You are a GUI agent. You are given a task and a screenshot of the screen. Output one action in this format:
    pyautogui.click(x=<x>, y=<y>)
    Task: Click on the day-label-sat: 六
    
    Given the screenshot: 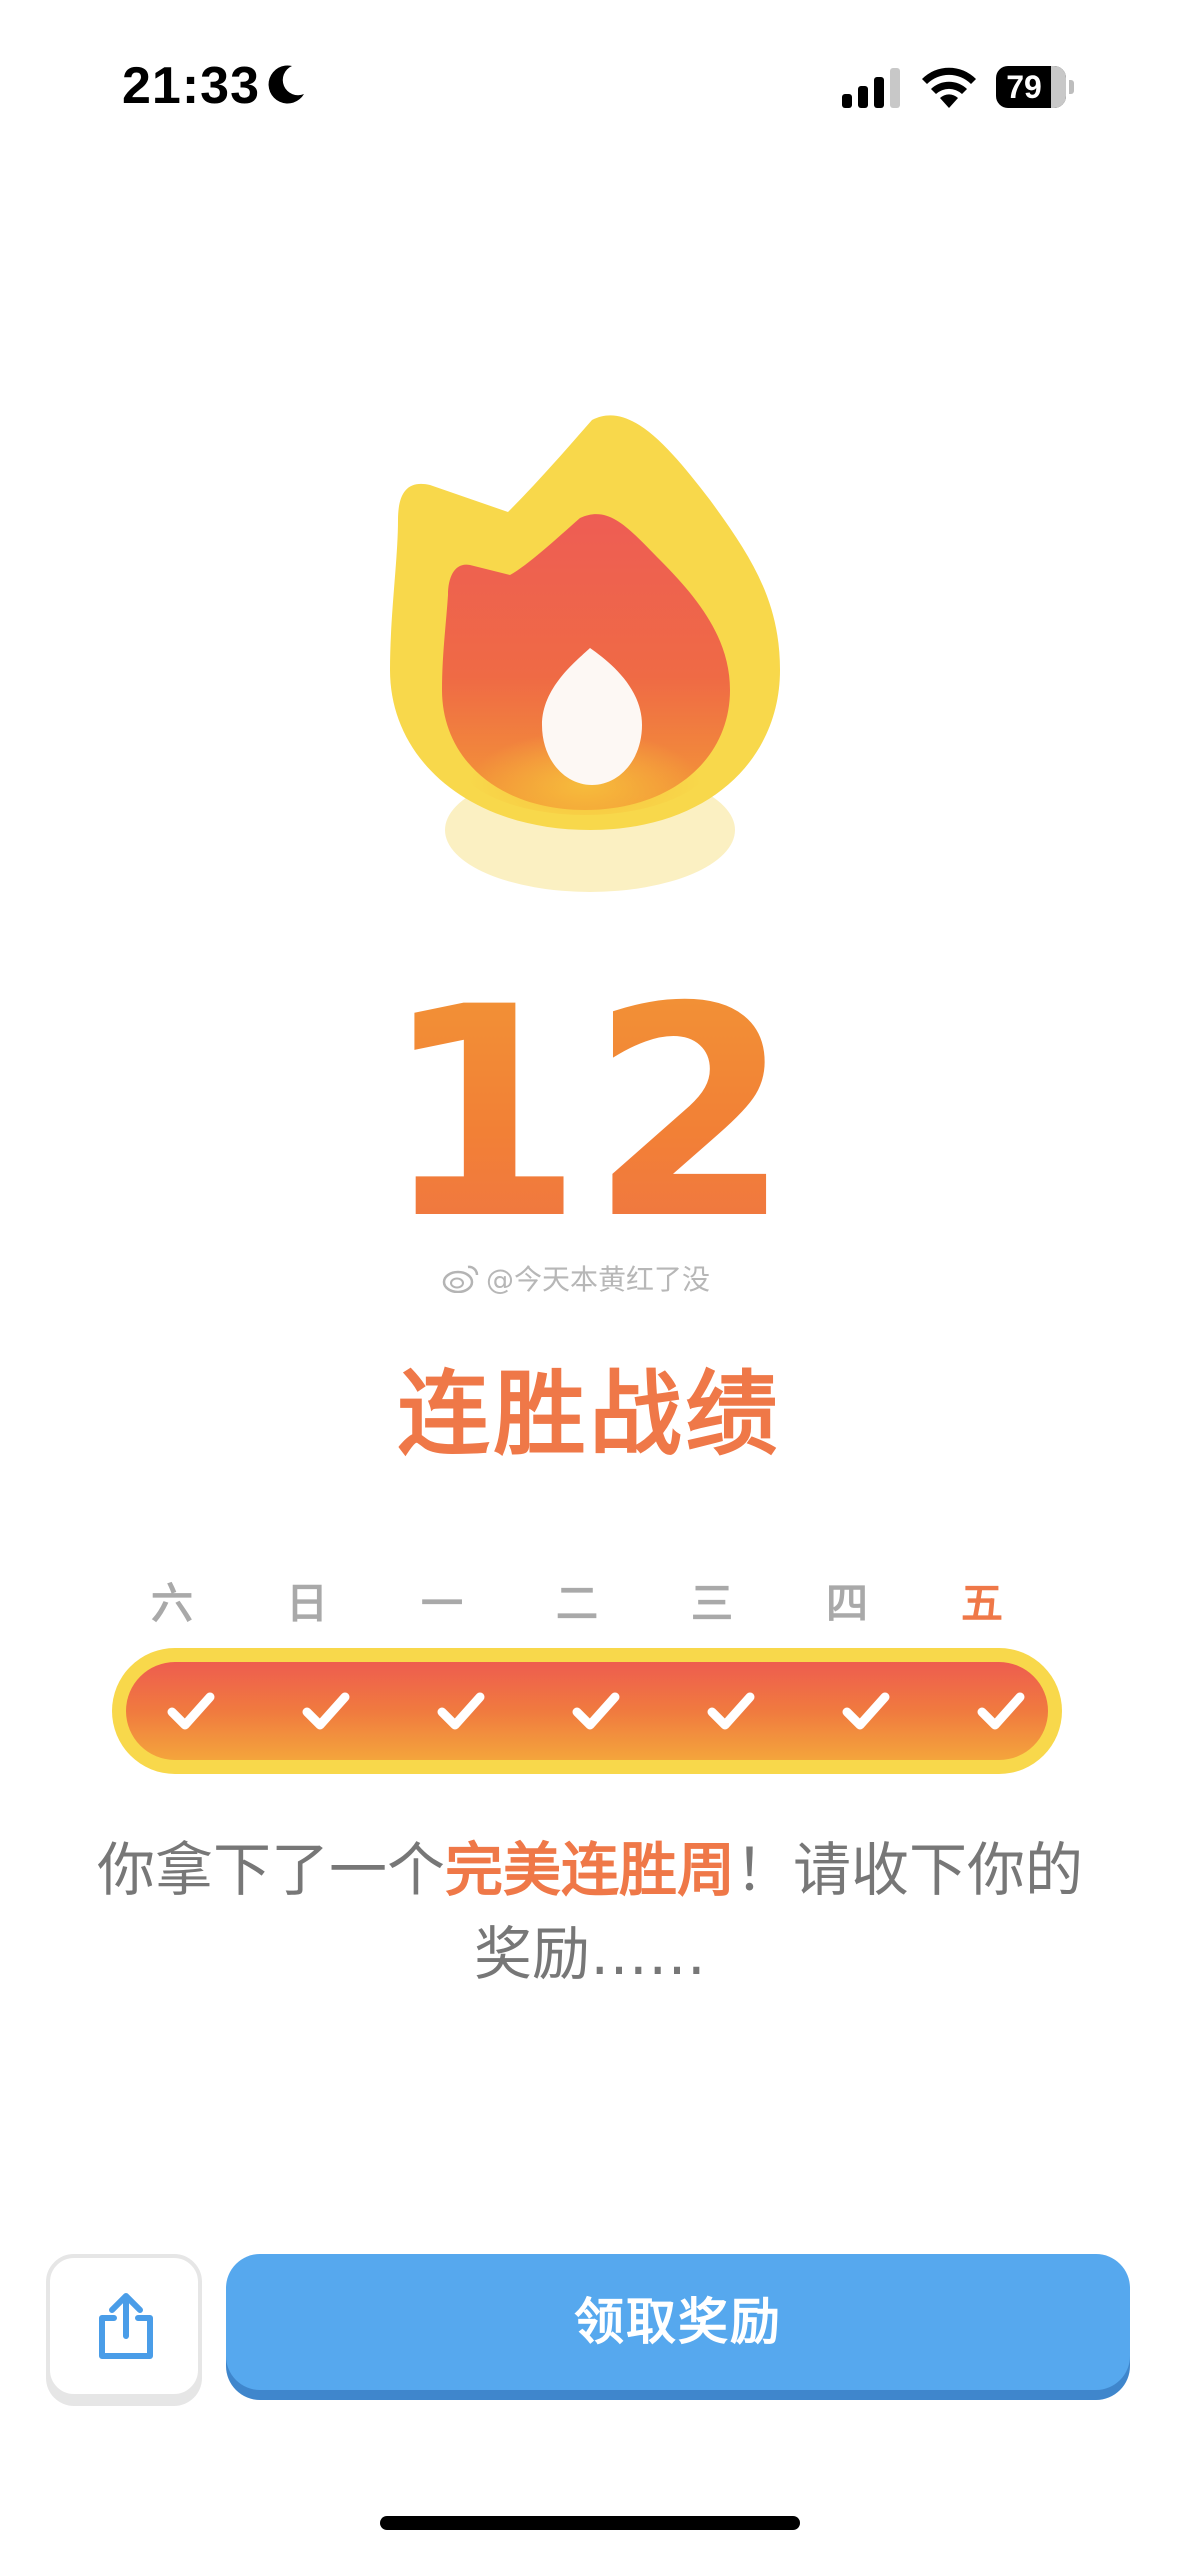 What is the action you would take?
    pyautogui.click(x=171, y=1603)
    